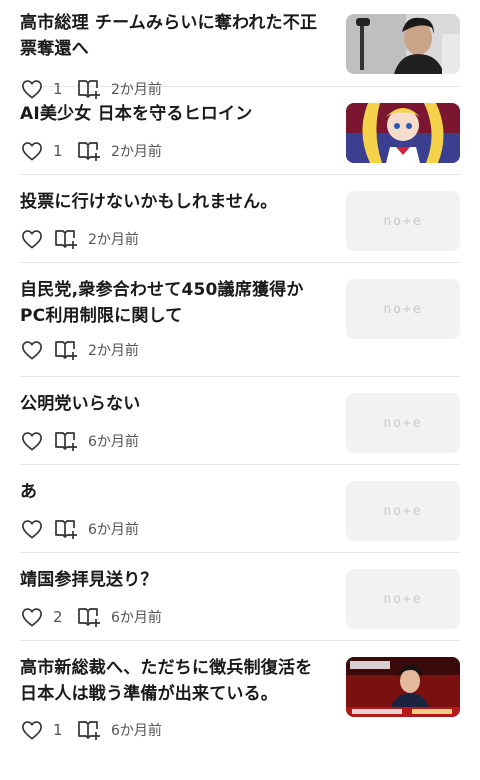  I want to click on like-count: 2, so click(58, 617).